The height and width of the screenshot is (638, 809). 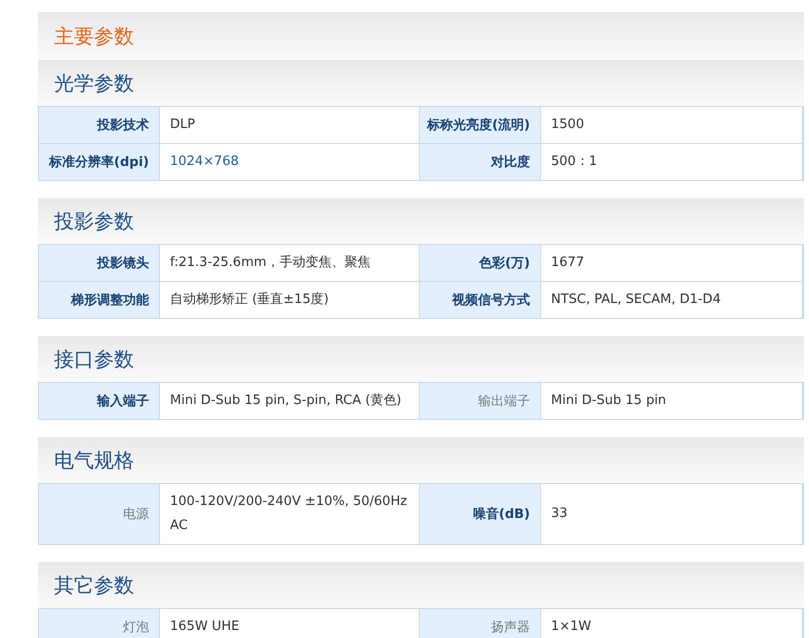 What do you see at coordinates (480, 125) in the screenshot?
I see `spec-label: 标称光亮度(流明)` at bounding box center [480, 125].